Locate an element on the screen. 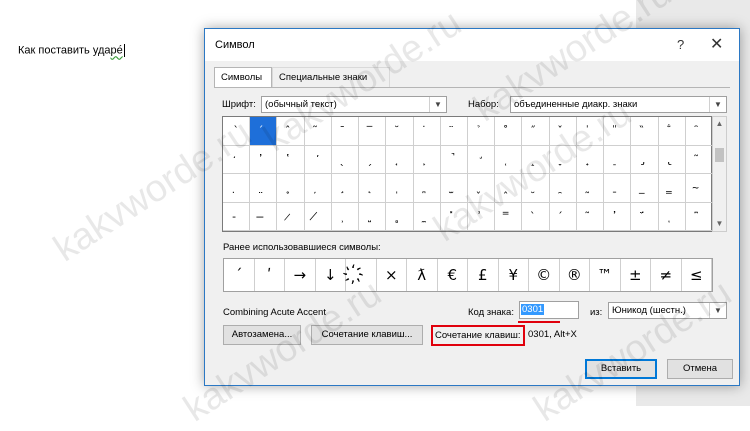 This screenshot has width=750, height=431. insert-button: Вставить is located at coordinates (621, 369).